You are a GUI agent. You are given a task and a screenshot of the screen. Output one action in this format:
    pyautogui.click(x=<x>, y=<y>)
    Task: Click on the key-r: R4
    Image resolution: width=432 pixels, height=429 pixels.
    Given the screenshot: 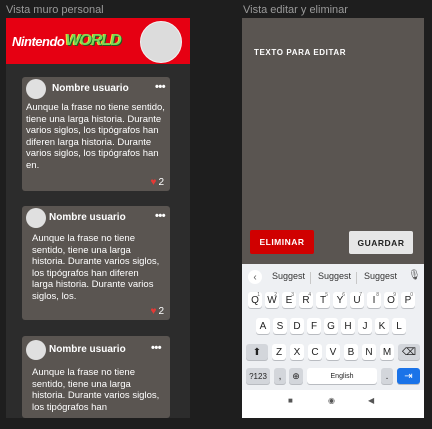 What is the action you would take?
    pyautogui.click(x=306, y=300)
    